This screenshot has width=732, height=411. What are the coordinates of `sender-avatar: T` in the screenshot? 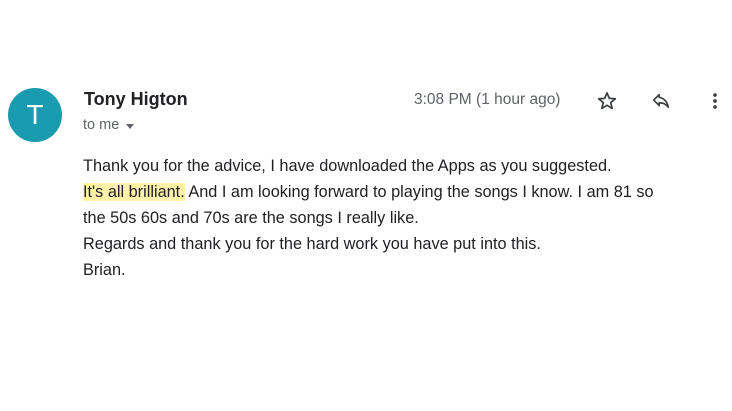 It's located at (35, 115).